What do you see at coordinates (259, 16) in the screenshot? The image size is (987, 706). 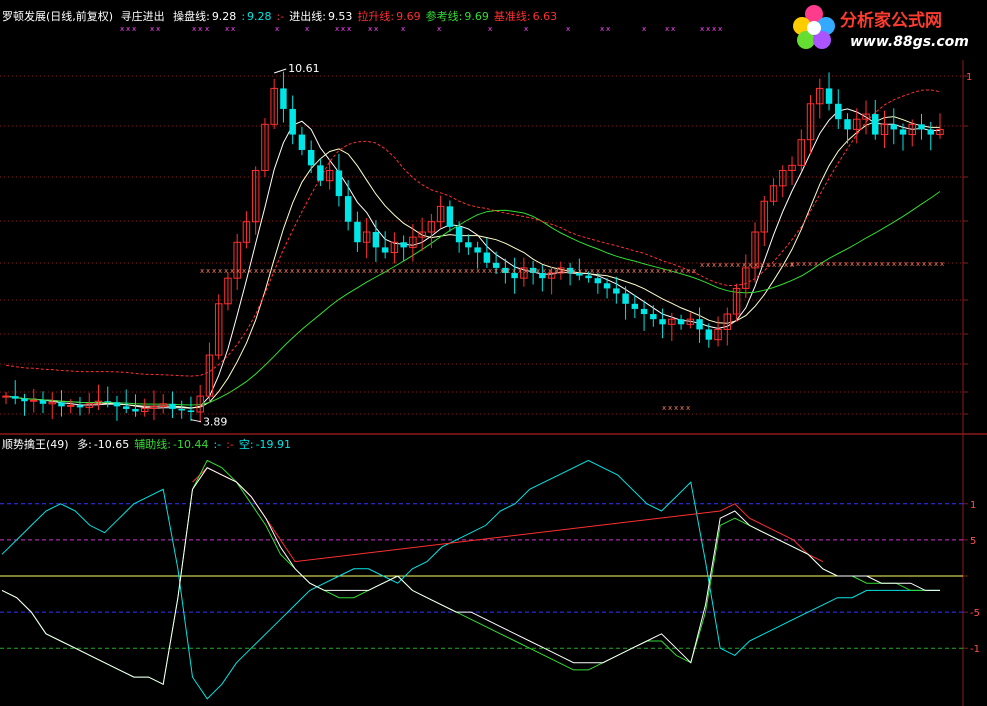 I see `header-item-value: 9.28` at bounding box center [259, 16].